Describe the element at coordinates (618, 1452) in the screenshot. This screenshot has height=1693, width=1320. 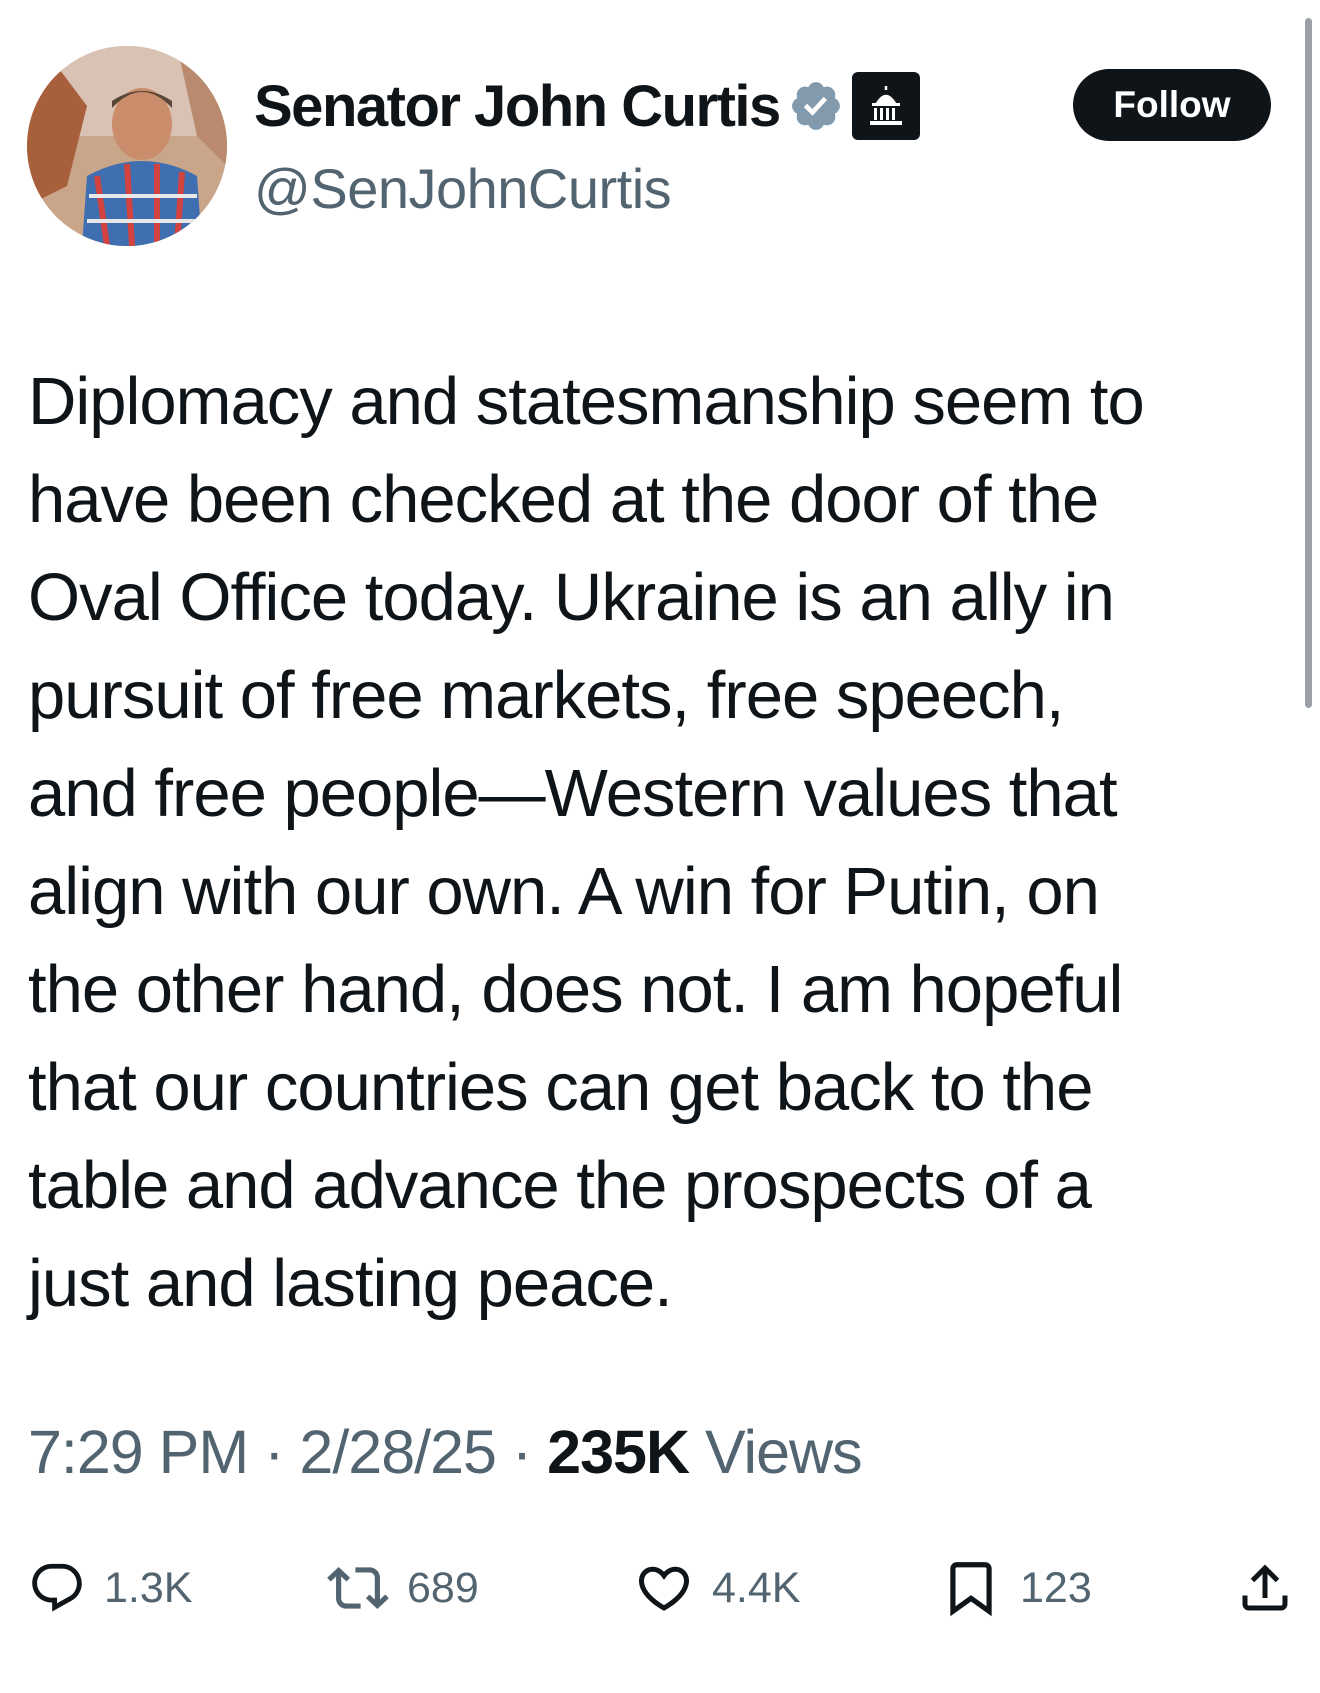
I see `views-count: 235K` at that location.